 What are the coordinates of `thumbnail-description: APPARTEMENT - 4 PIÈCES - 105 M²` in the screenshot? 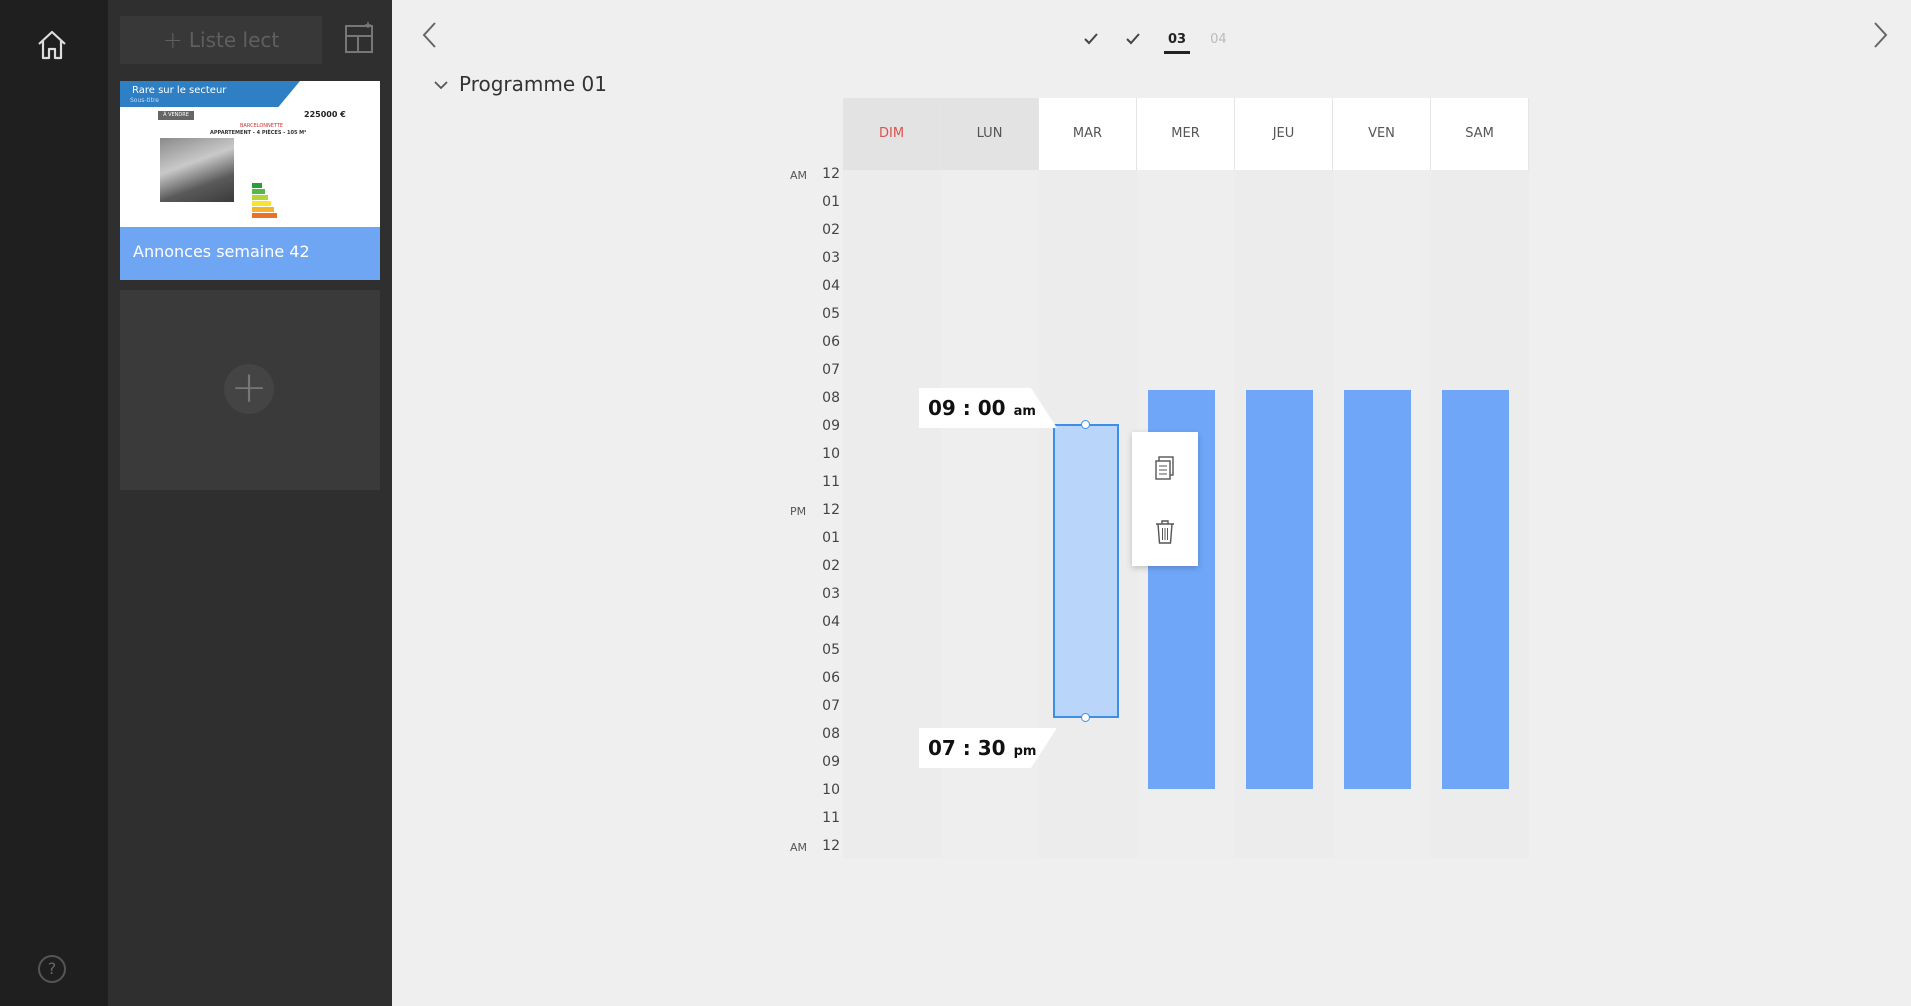 It's located at (258, 133).